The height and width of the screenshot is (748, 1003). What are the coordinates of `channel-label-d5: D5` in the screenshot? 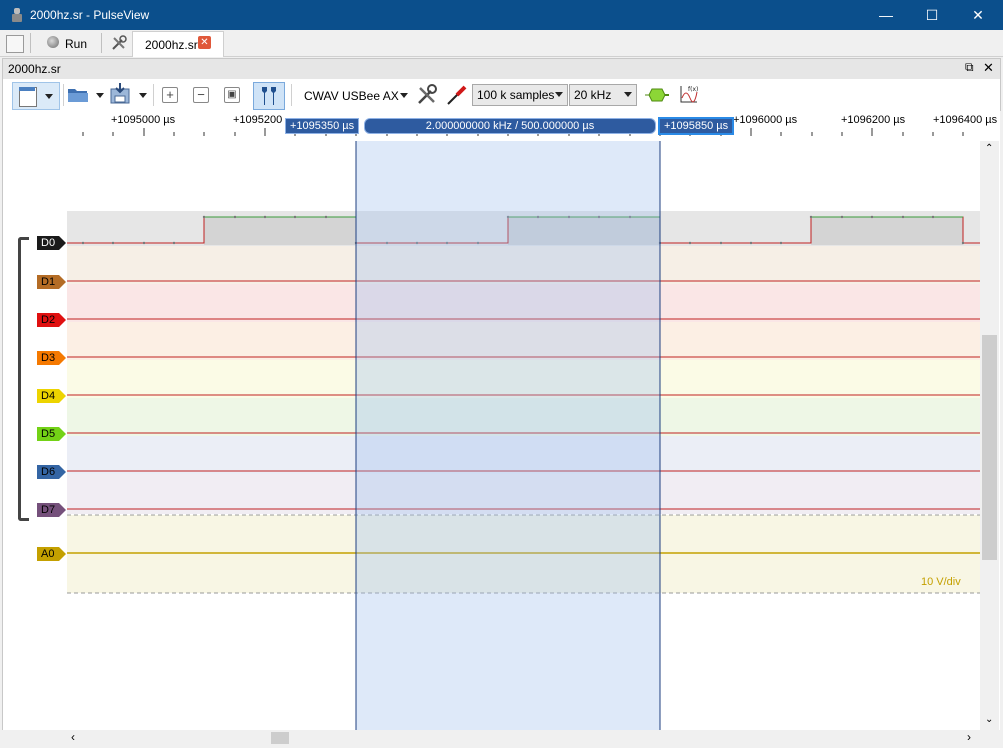 It's located at (51, 434).